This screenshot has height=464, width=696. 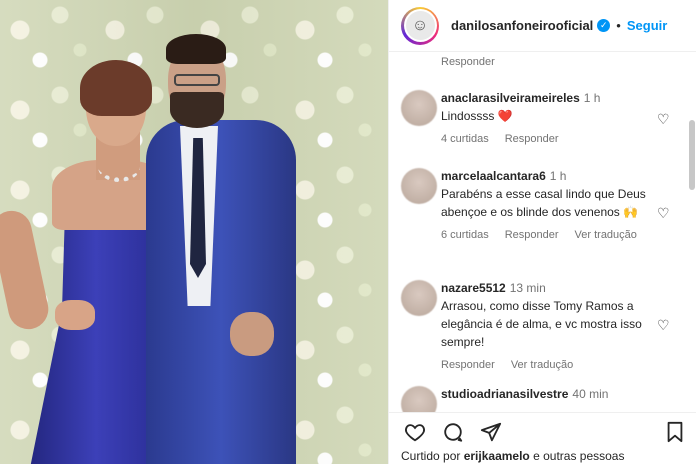 I want to click on like-heart-icon, so click(x=415, y=433).